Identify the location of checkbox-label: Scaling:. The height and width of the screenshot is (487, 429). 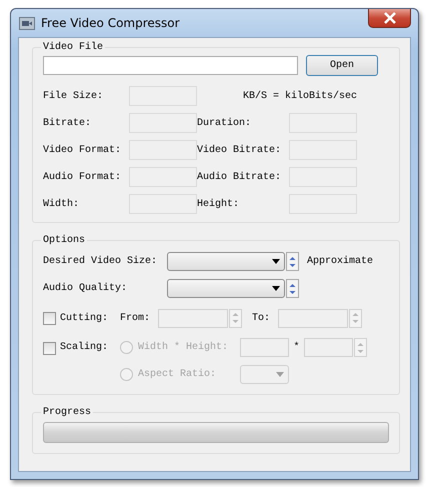
(85, 347).